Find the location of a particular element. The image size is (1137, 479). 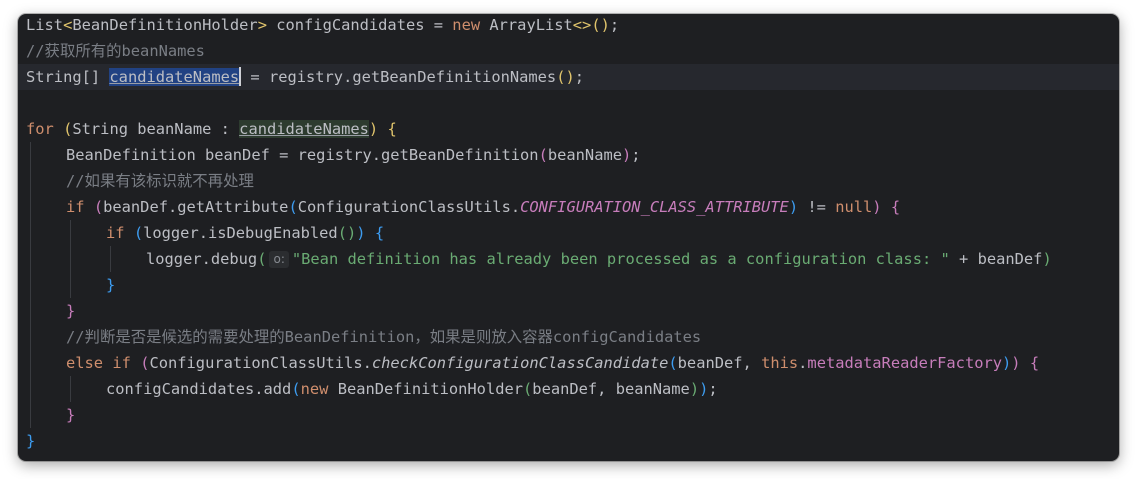

code-token: for is located at coordinates (40, 129).